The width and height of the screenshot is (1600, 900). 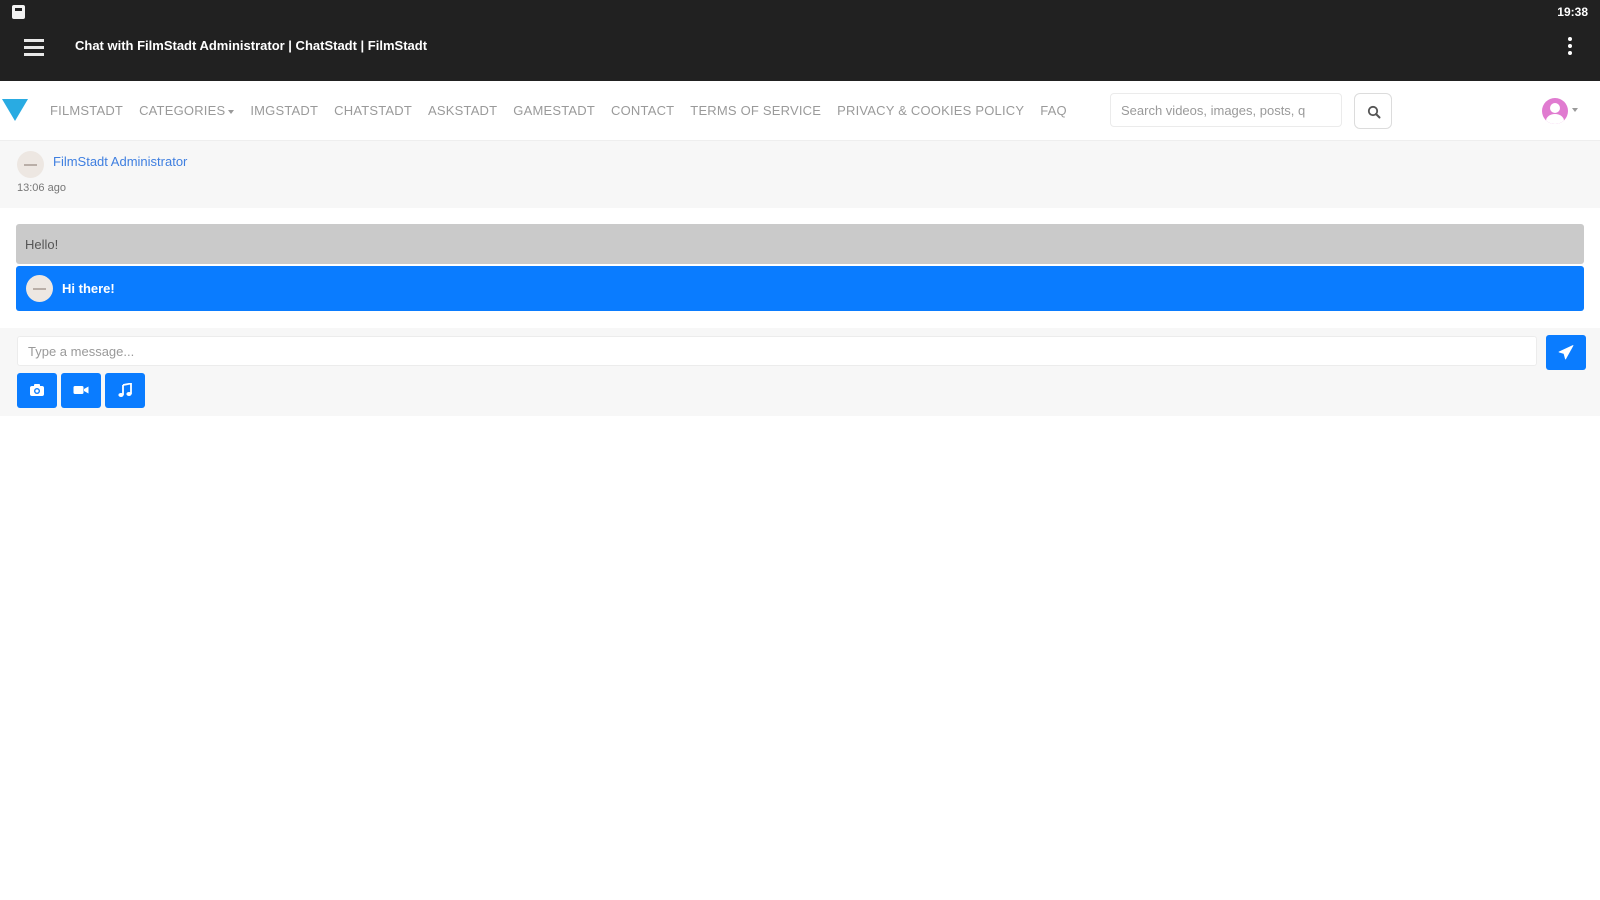 What do you see at coordinates (30, 164) in the screenshot?
I see `contact-avatar` at bounding box center [30, 164].